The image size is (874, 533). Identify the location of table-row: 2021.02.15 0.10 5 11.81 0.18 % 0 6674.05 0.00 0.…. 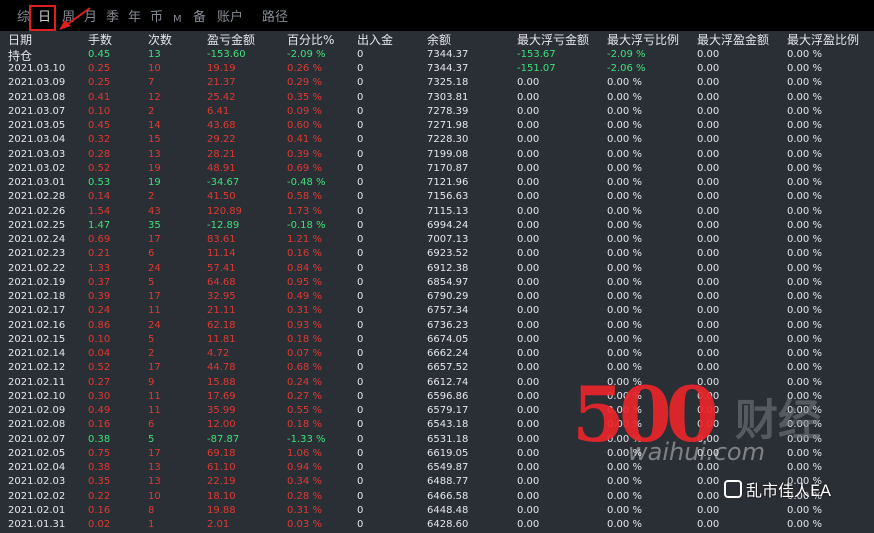
(437, 341).